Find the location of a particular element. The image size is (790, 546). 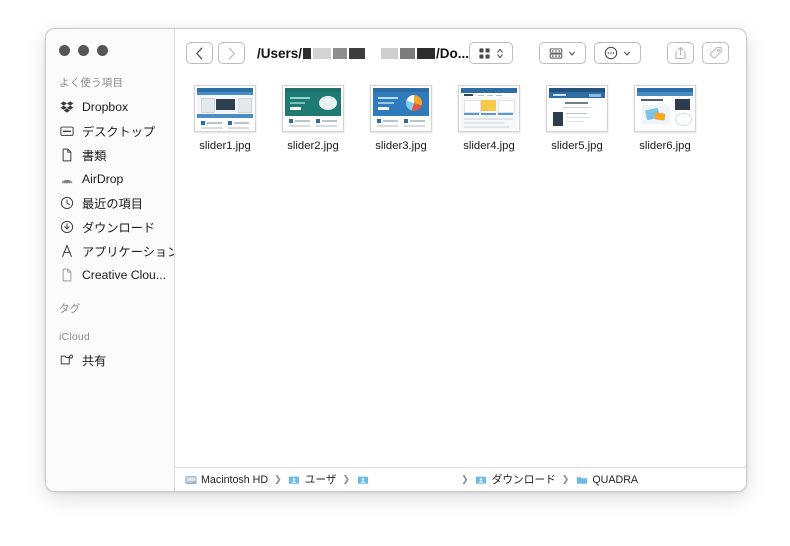

file-name-label: slider4.jpg is located at coordinates (489, 146).